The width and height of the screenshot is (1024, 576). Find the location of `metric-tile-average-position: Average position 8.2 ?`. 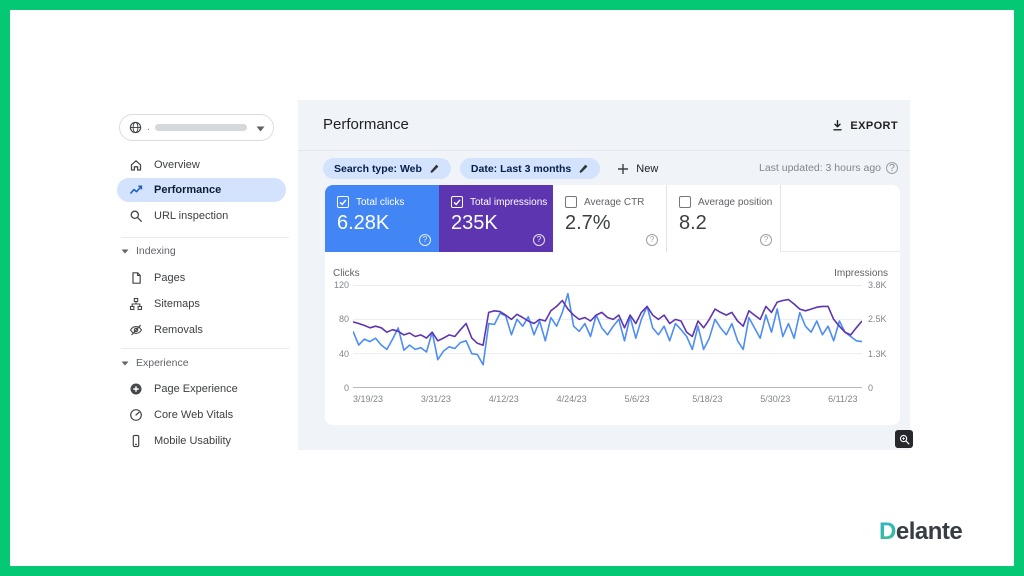

metric-tile-average-position: Average position 8.2 ? is located at coordinates (724, 218).